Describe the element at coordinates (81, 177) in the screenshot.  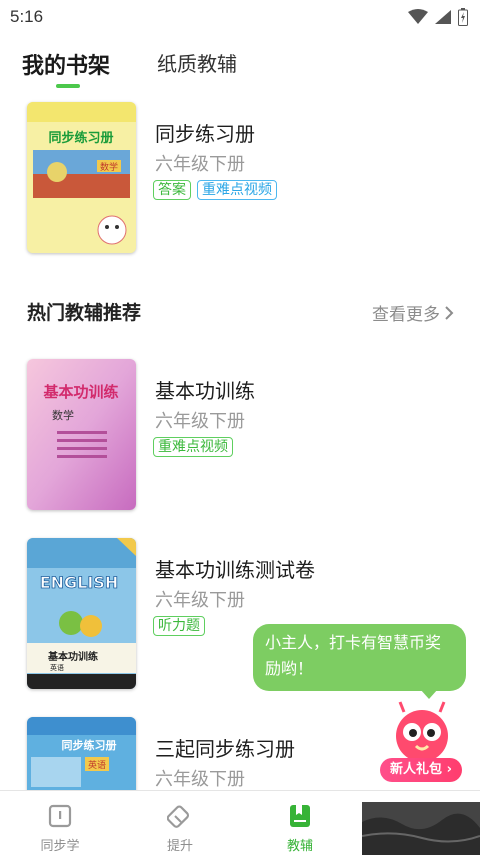
I see `book-cover: 同步练习册 数学` at that location.